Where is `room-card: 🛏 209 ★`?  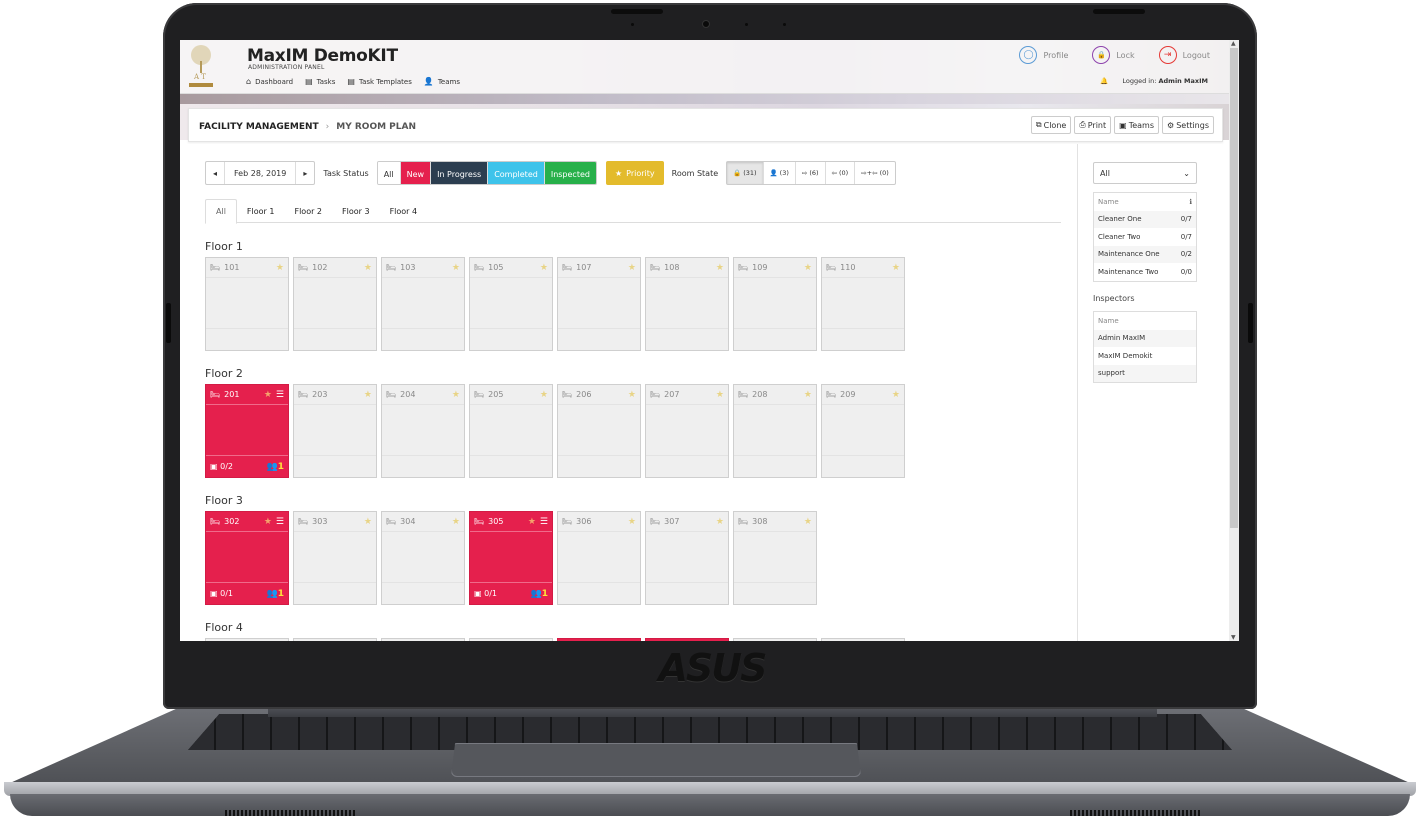
room-card: 🛏 209 ★ is located at coordinates (863, 431).